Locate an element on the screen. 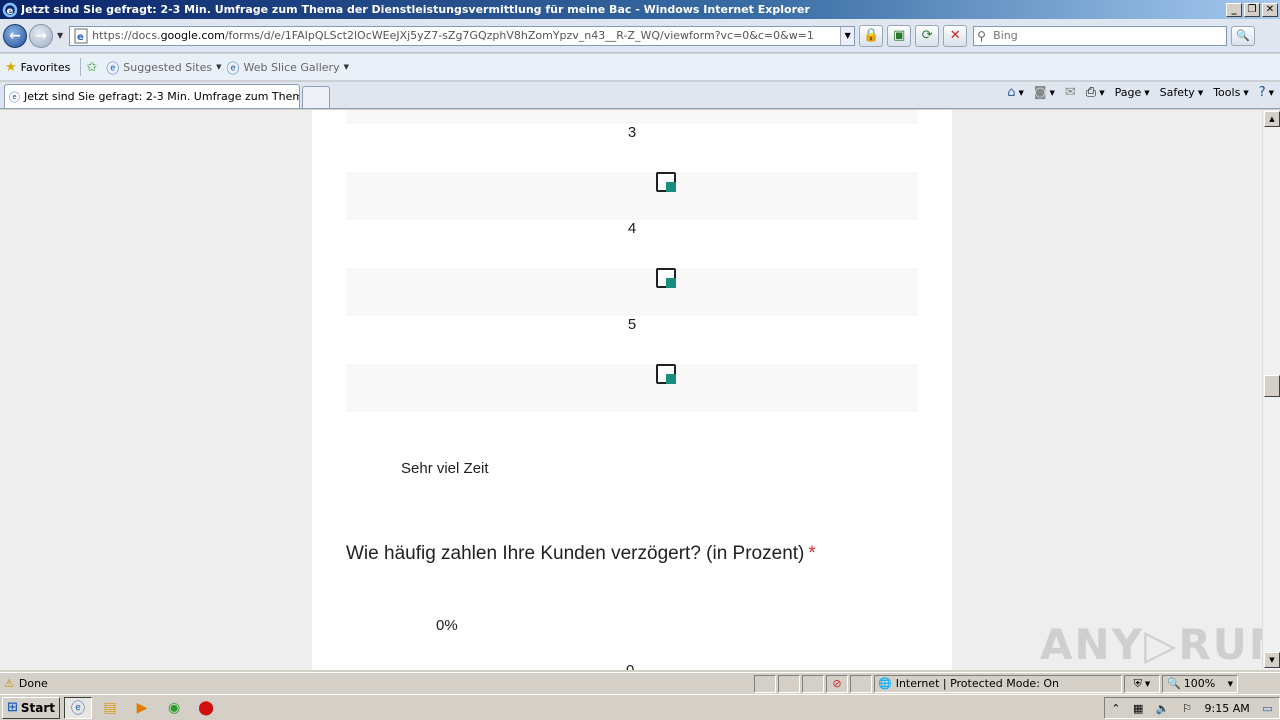  add-favorite-button: ✩ is located at coordinates (93, 67).